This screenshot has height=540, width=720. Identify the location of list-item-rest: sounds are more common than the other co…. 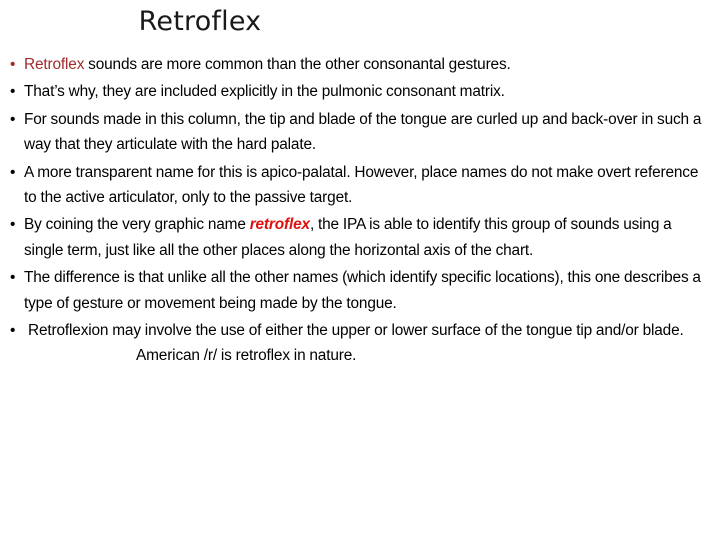
(297, 64).